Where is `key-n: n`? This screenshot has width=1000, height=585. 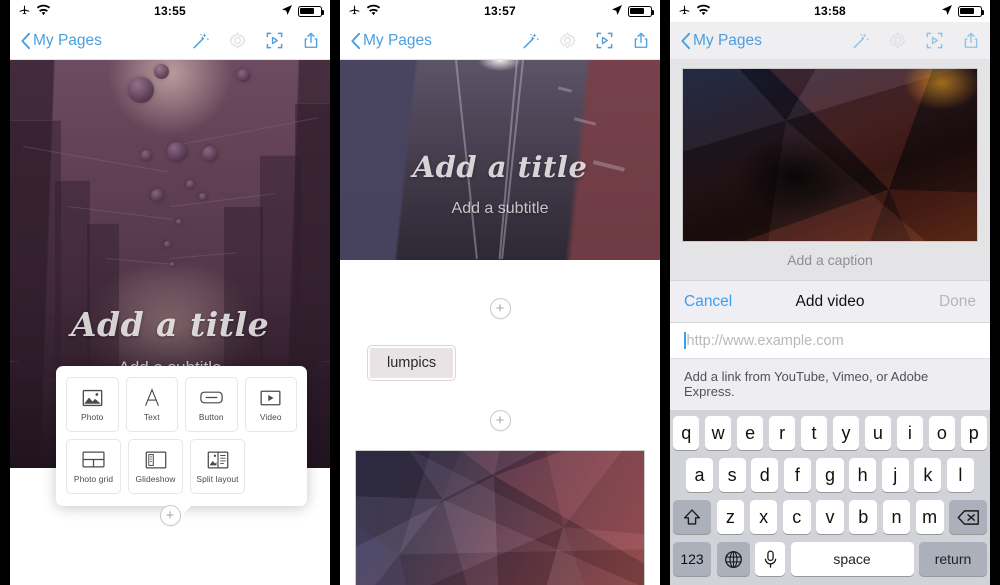 key-n: n is located at coordinates (896, 517).